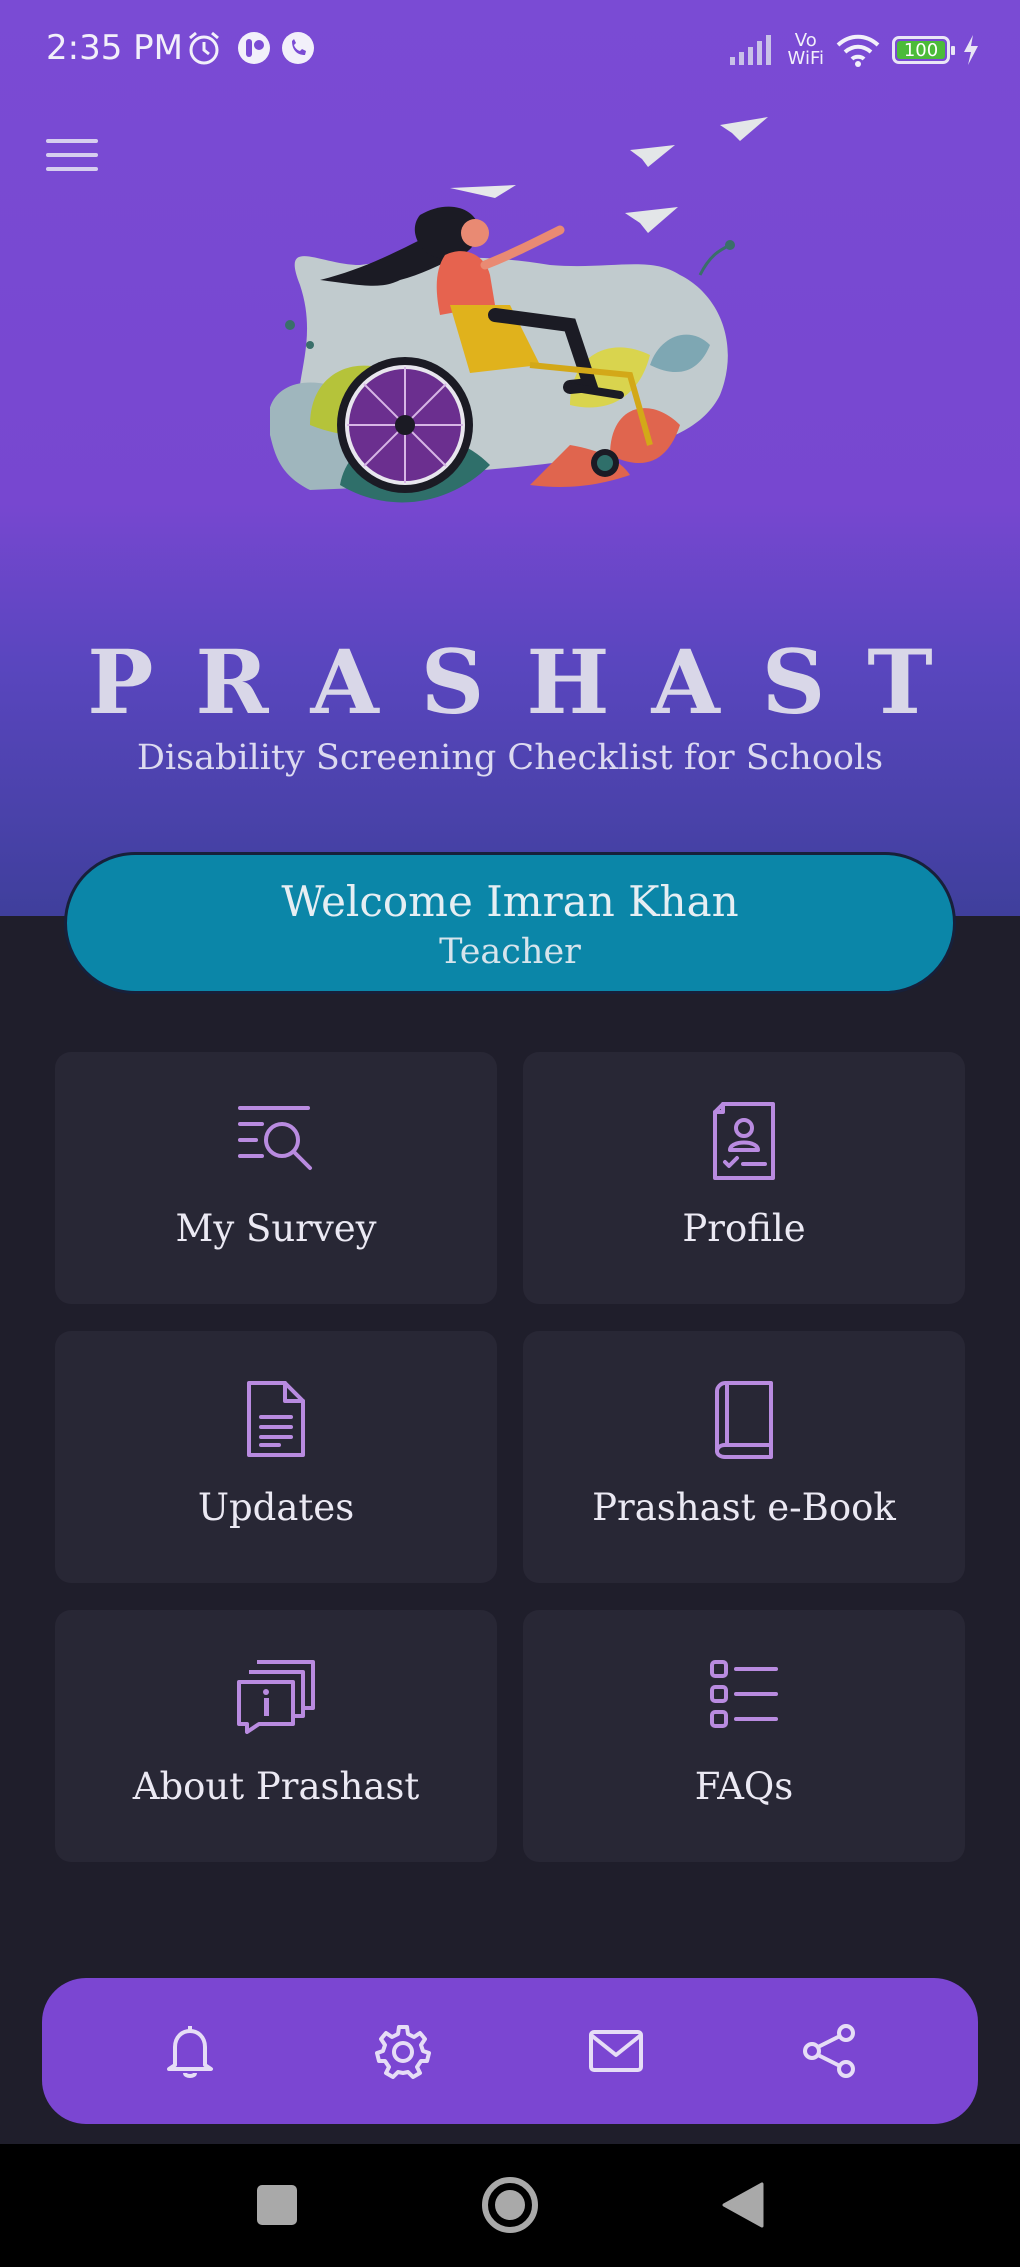 Image resolution: width=1020 pixels, height=2267 pixels. I want to click on tile-faqs: FAQs, so click(744, 1736).